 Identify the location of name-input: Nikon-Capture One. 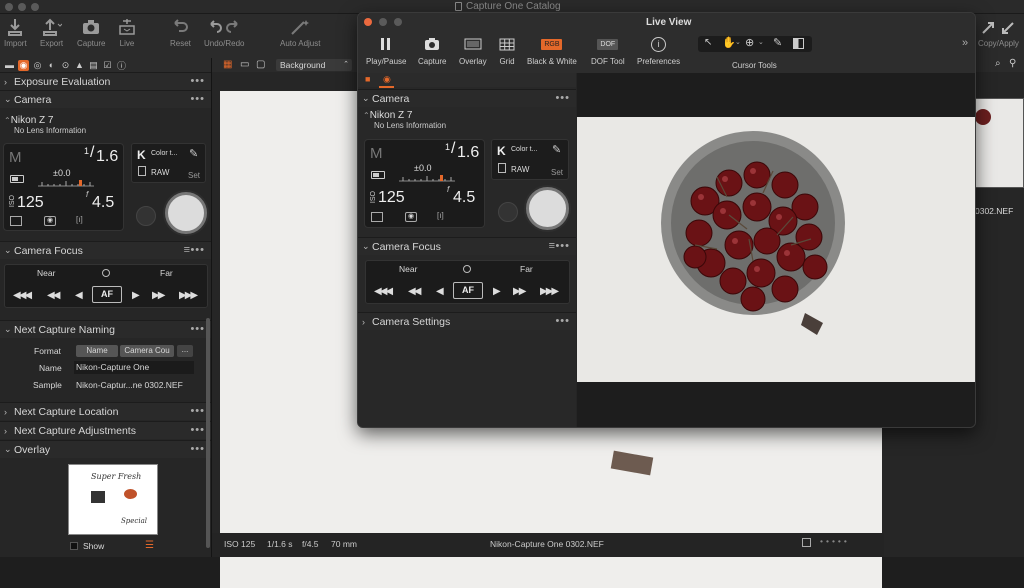
(134, 367).